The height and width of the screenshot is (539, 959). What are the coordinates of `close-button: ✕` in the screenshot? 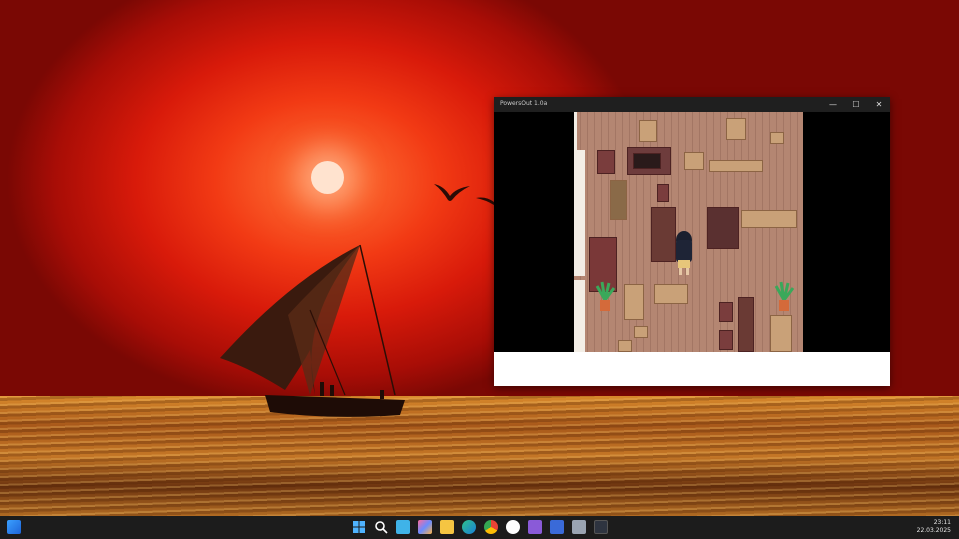 It's located at (879, 104).